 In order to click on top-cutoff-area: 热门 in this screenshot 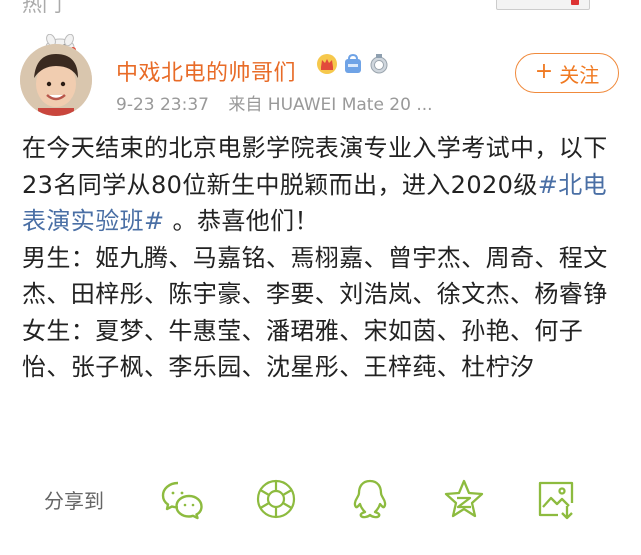, I will do `click(320, 8)`.